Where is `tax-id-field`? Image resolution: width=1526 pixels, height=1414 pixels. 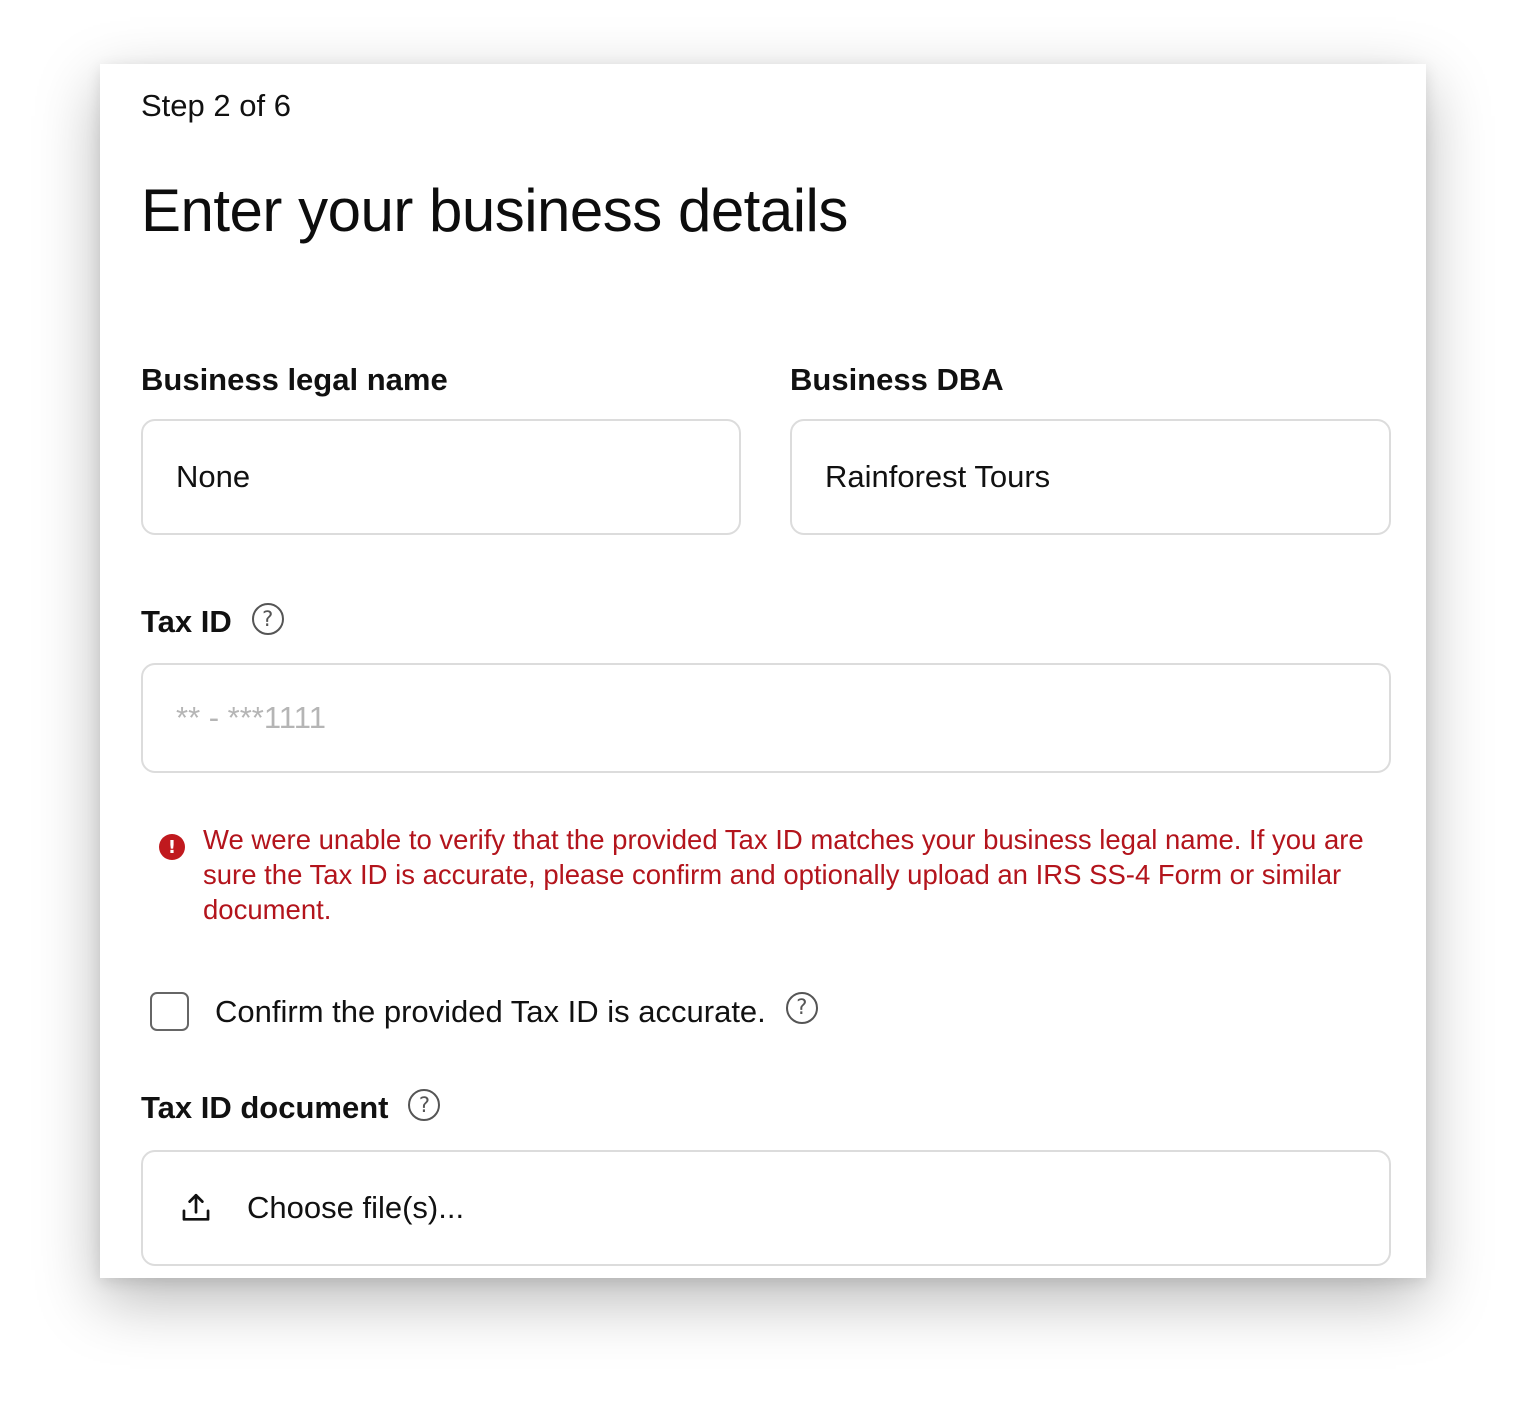 tax-id-field is located at coordinates (766, 718).